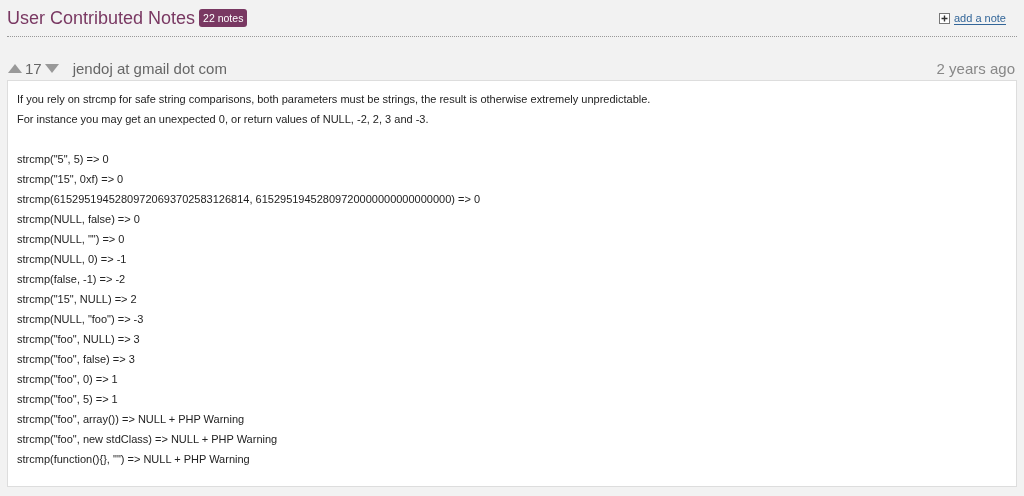 This screenshot has width=1024, height=496. I want to click on note-text-line: strcmp("foo", NULL) => 3, so click(79, 339).